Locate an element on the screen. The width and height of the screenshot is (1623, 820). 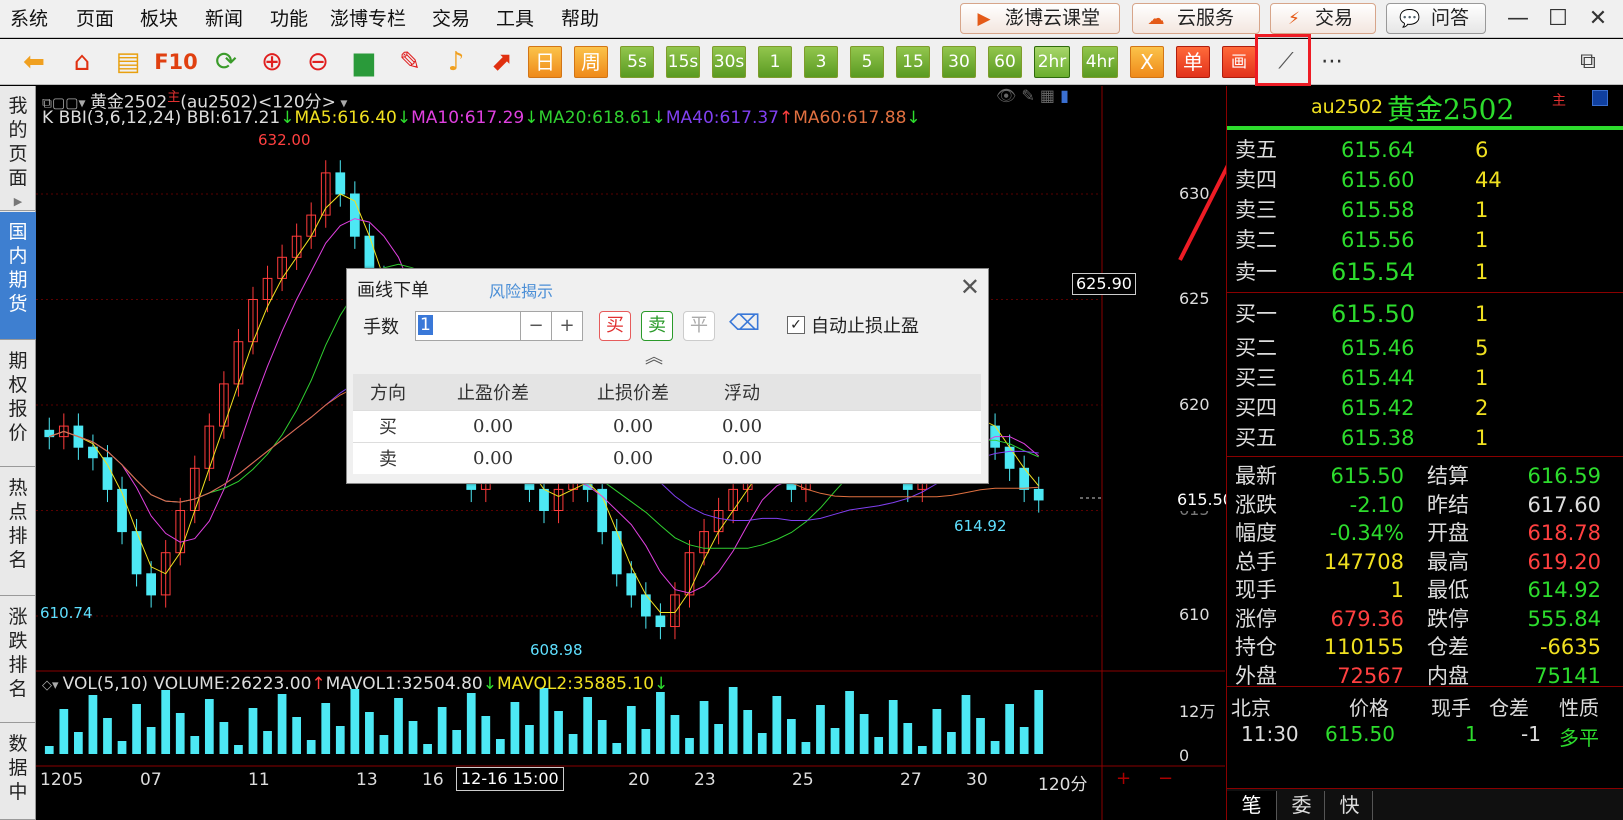
menu-column: 澎博专栏 is located at coordinates (368, 19).